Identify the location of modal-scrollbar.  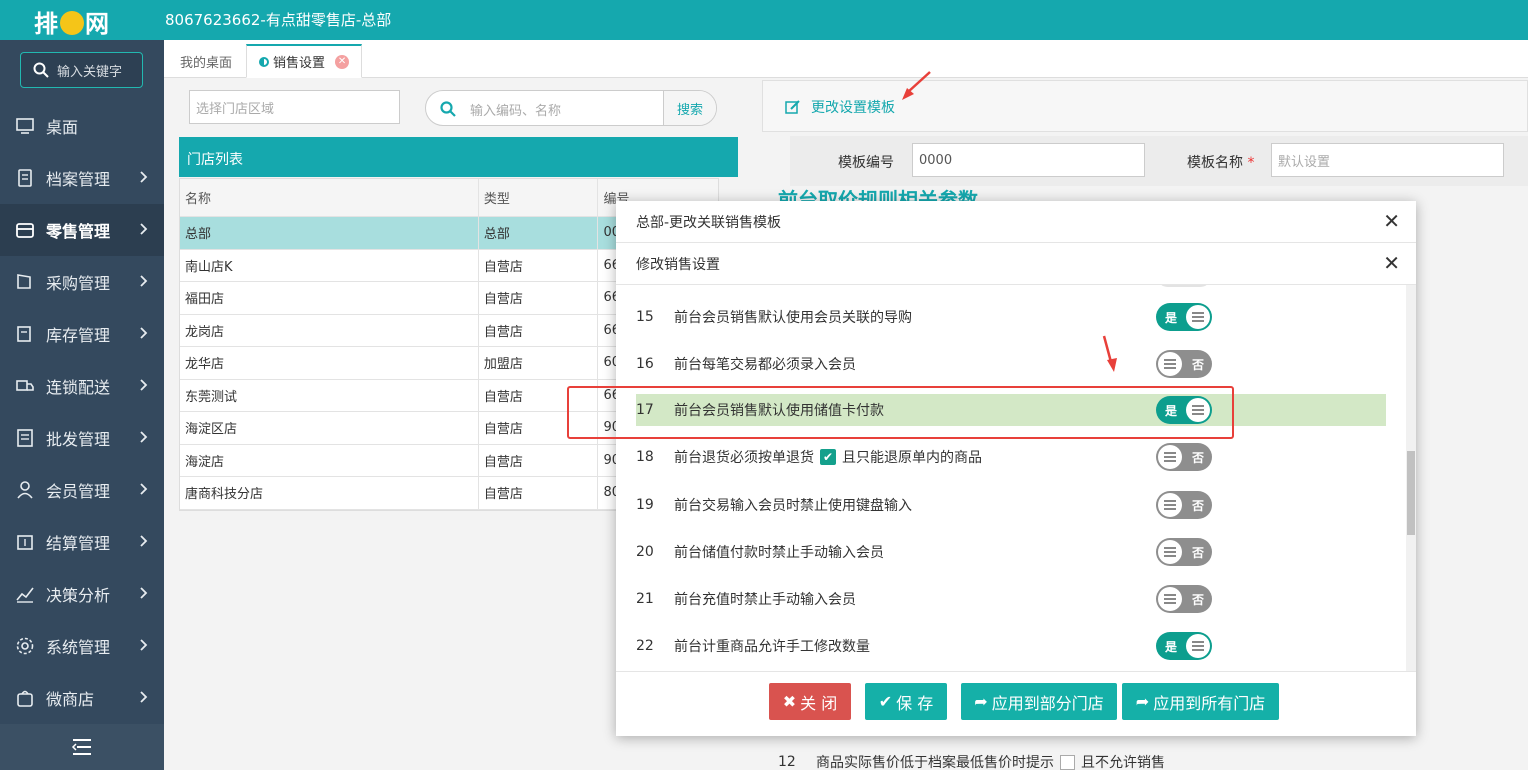
(1411, 478).